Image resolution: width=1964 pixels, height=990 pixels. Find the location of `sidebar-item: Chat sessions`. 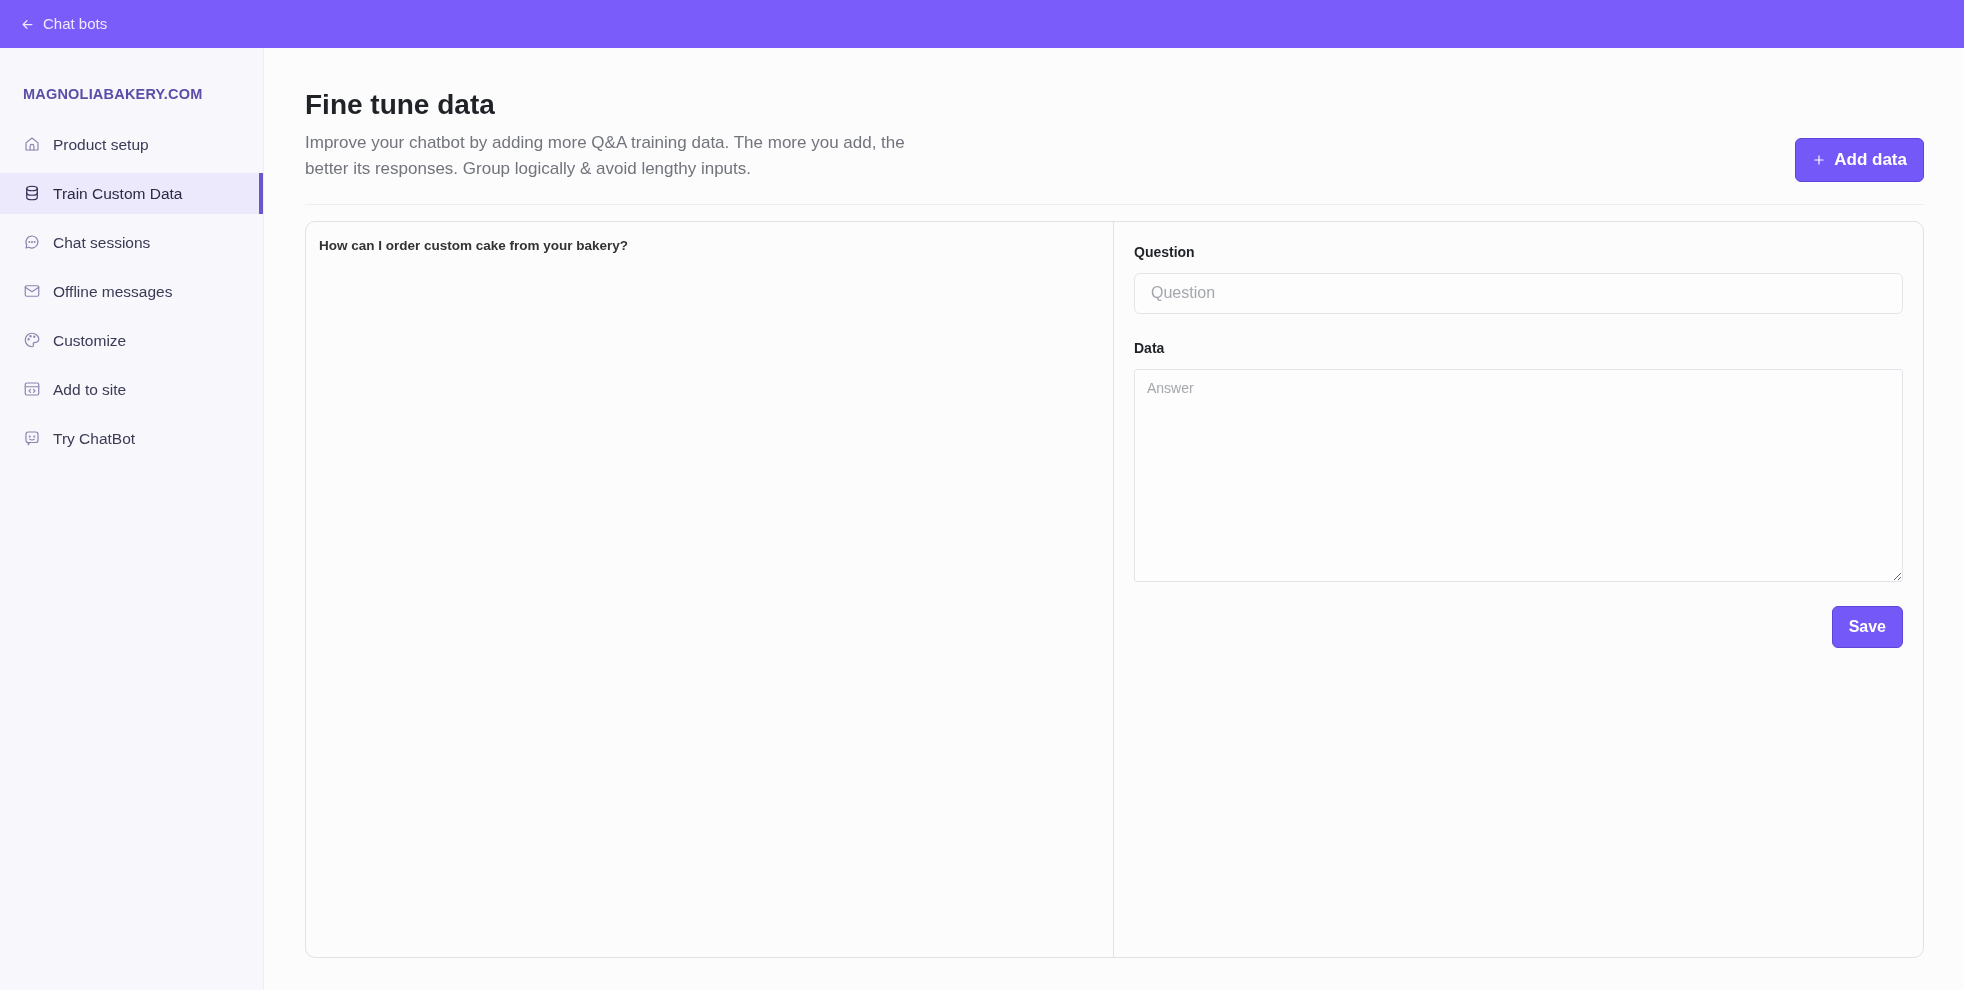

sidebar-item: Chat sessions is located at coordinates (131, 242).